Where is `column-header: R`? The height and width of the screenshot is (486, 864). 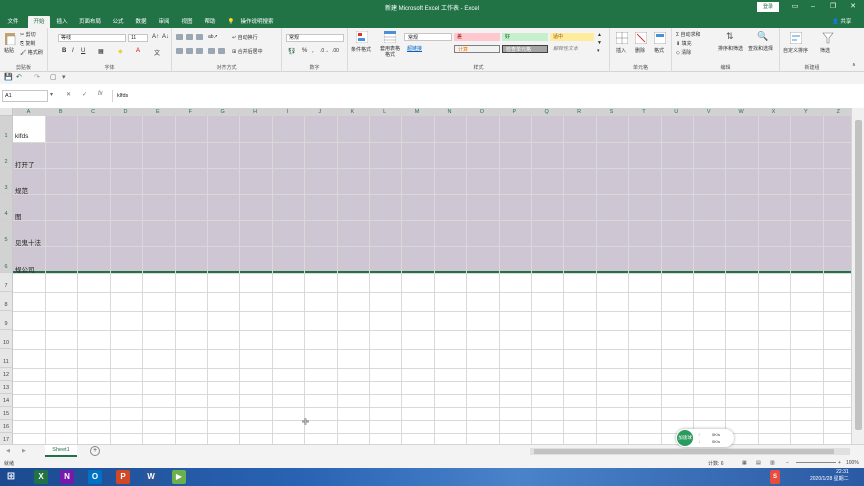
column-header: R is located at coordinates (579, 112).